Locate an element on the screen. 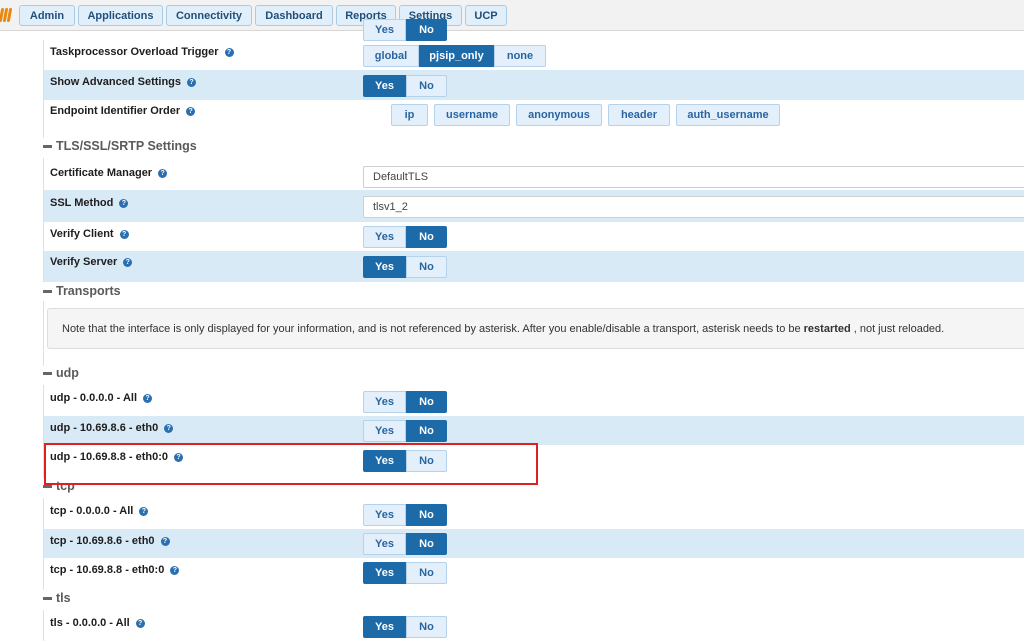 The height and width of the screenshot is (641, 1024). tcp-eth0-toggle: Yes No is located at coordinates (405, 544).